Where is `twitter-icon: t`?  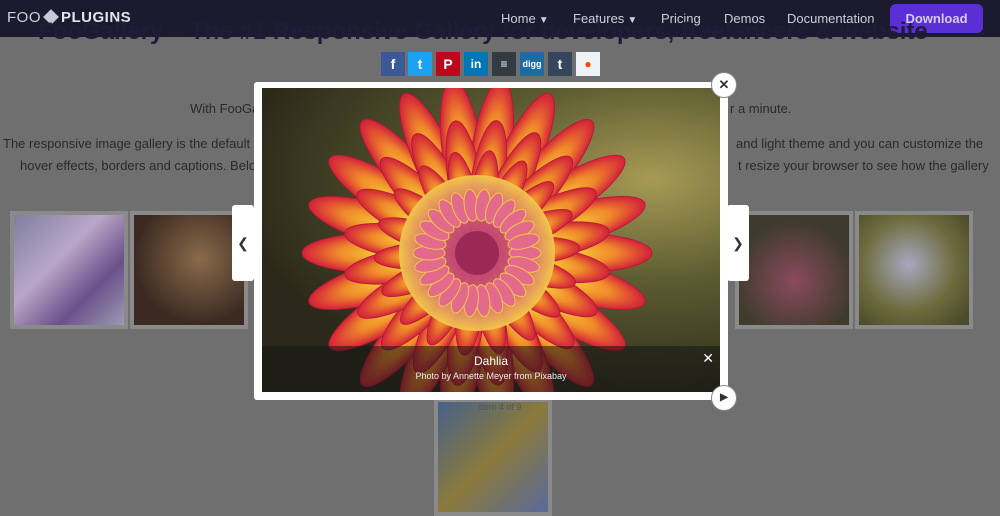 twitter-icon: t is located at coordinates (420, 64).